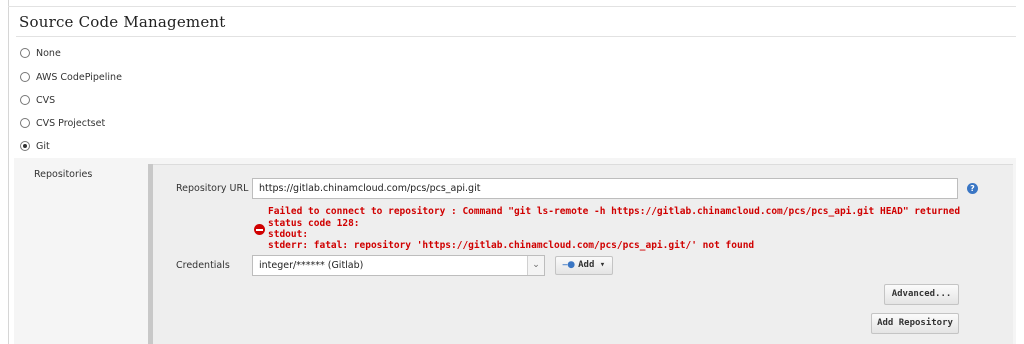 The image size is (1024, 344). What do you see at coordinates (512, 6) in the screenshot?
I see `top-divider` at bounding box center [512, 6].